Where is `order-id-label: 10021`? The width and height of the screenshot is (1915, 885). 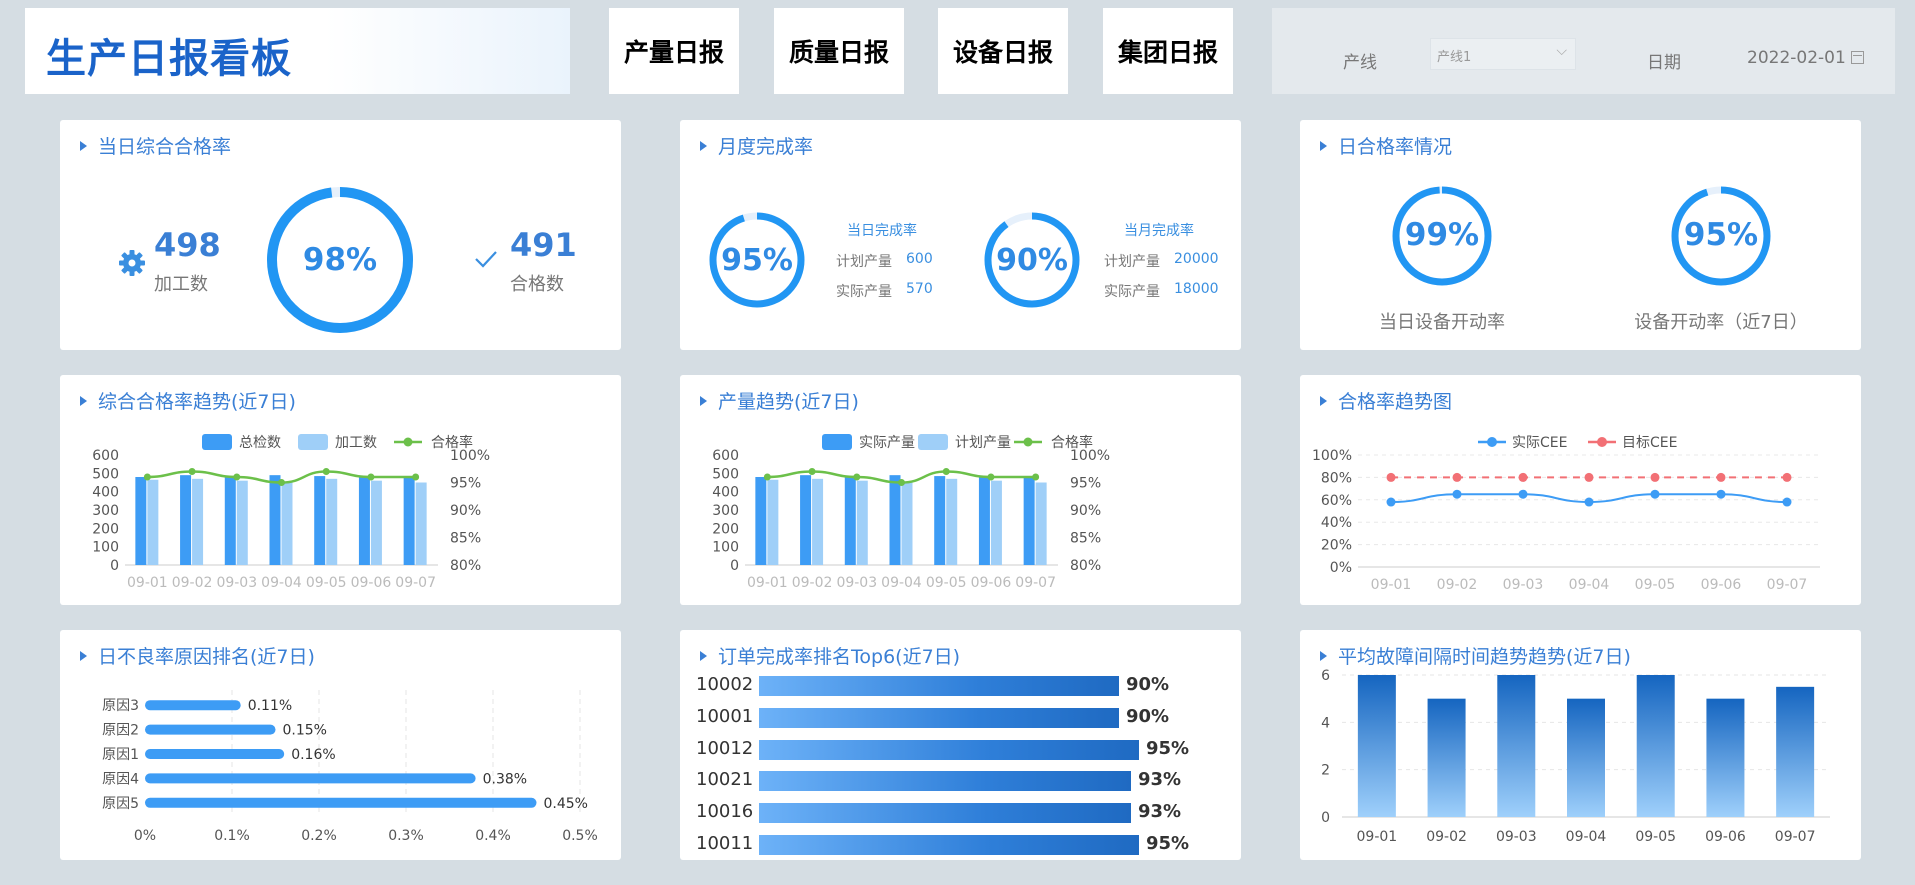 order-id-label: 10021 is located at coordinates (725, 780).